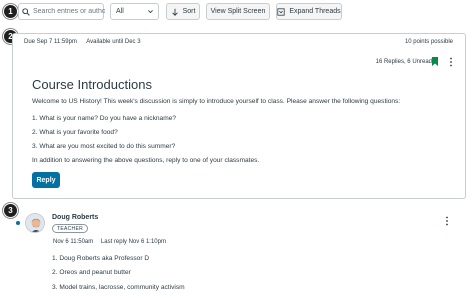  I want to click on unread-indicator, so click(18, 223).